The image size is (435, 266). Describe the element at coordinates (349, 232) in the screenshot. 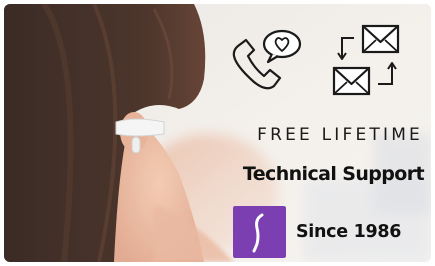

I see `since-year-label: Since 1986` at that location.